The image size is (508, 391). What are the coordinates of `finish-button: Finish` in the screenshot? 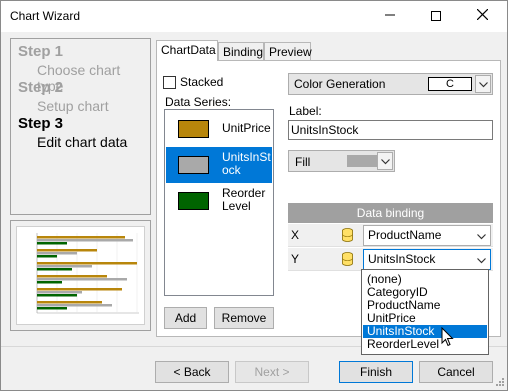 It's located at (376, 372).